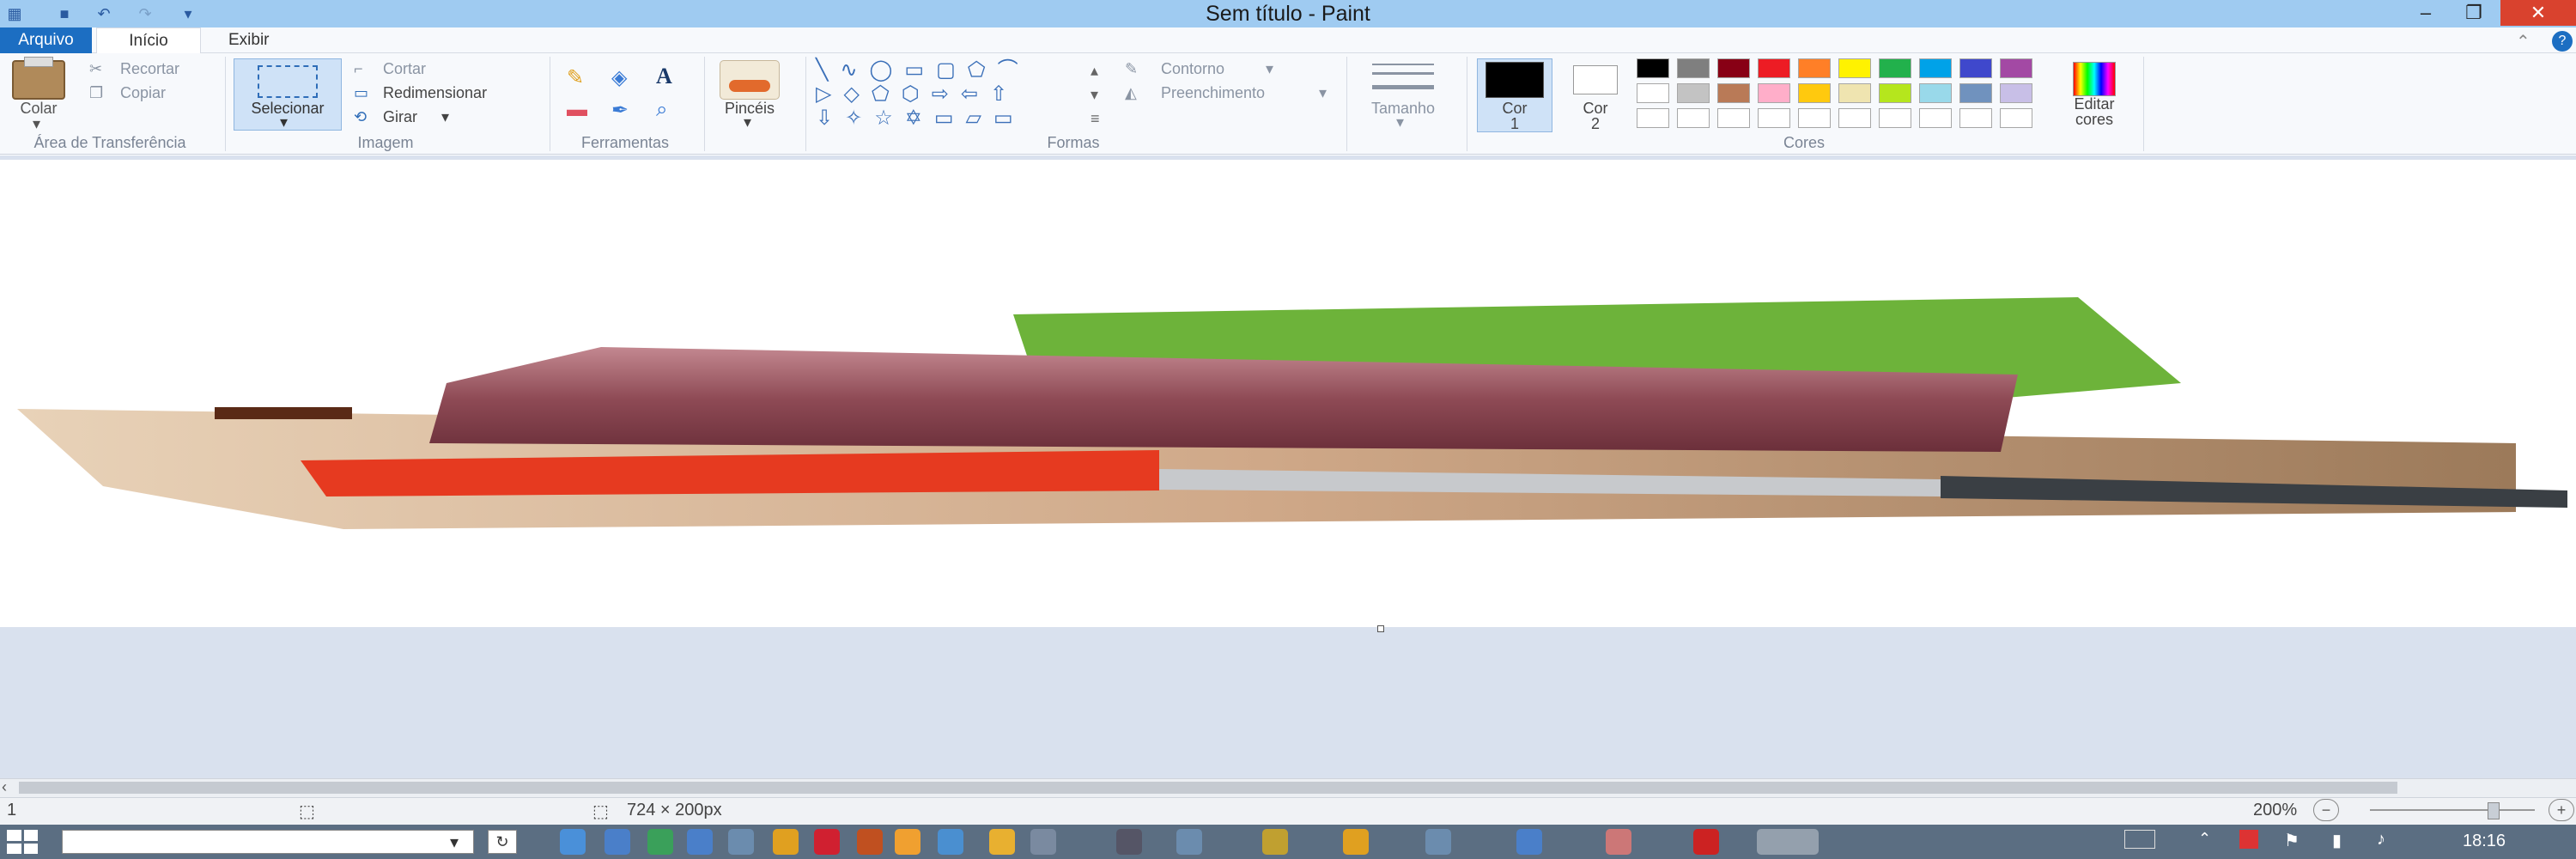 The image size is (2576, 859). Describe the element at coordinates (577, 110) in the screenshot. I see `eraser-icon: ▬` at that location.